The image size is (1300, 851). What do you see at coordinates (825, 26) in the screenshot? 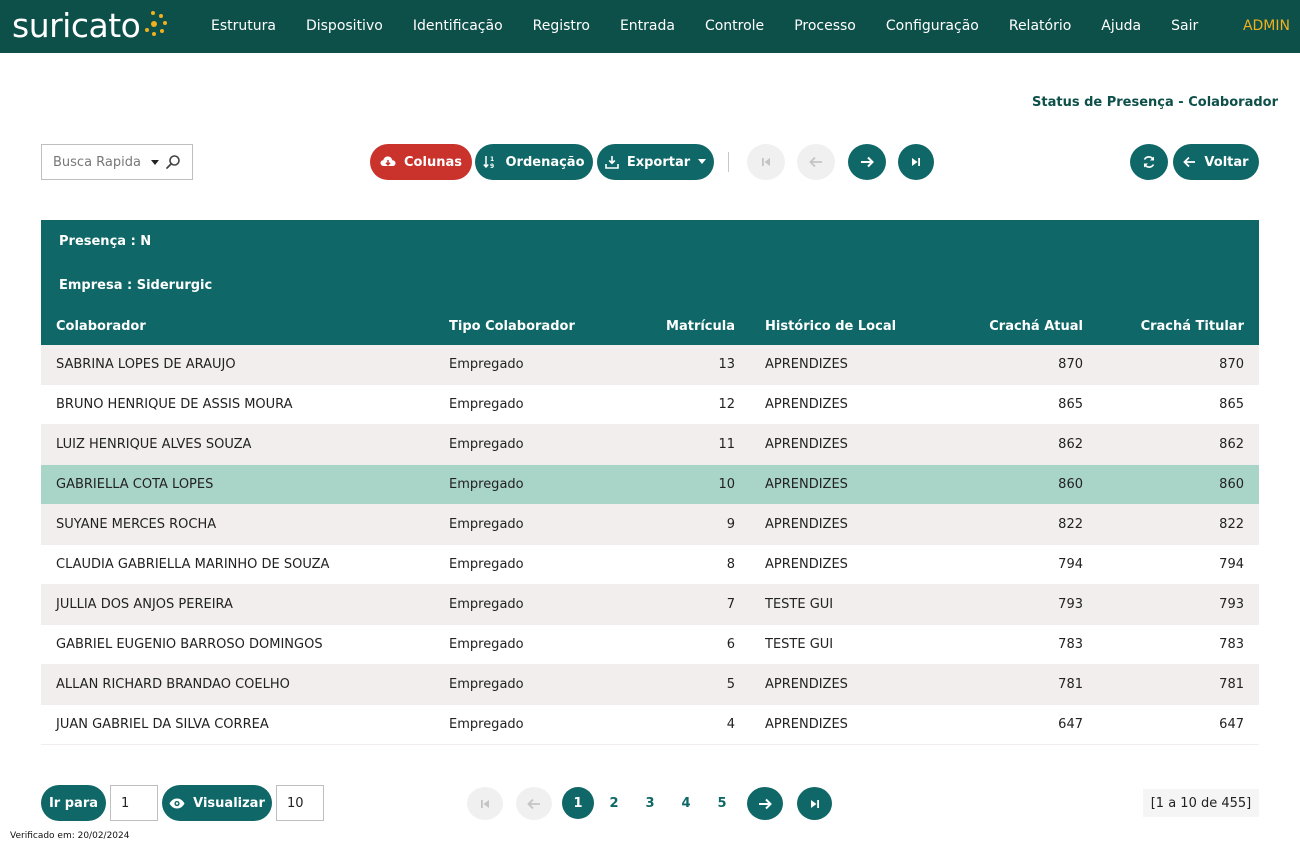
I see `nav-item-processo: Processo` at bounding box center [825, 26].